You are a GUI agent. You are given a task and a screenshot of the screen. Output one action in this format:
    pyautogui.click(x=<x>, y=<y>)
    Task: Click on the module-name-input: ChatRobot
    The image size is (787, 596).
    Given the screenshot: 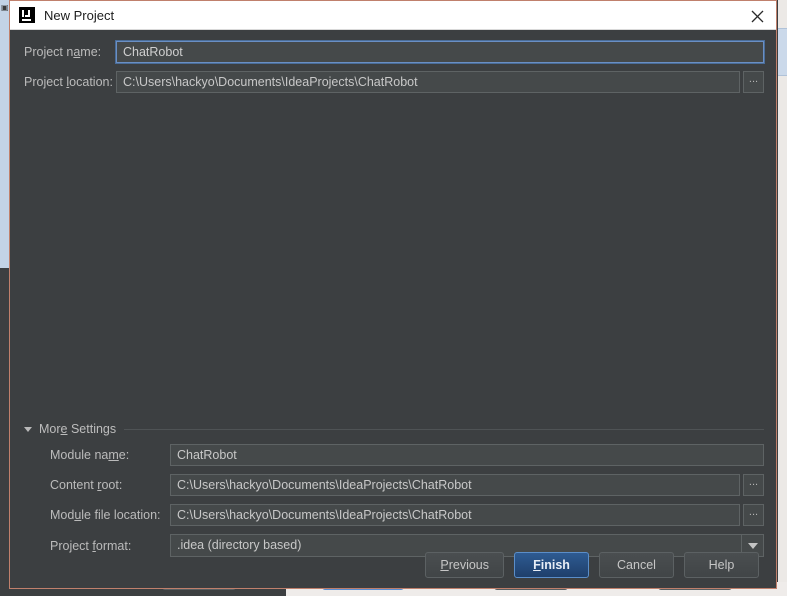 What is the action you would take?
    pyautogui.click(x=467, y=455)
    